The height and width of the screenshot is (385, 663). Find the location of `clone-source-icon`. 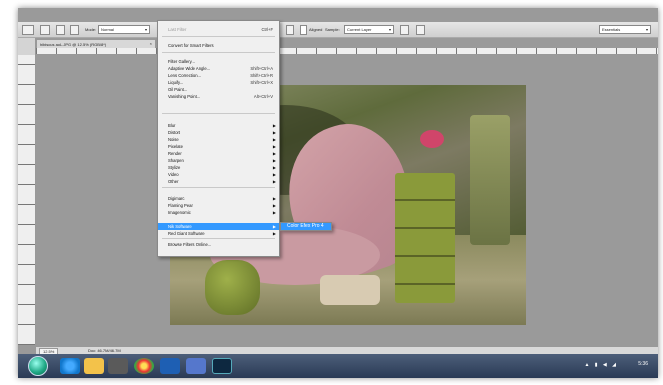

clone-source-icon is located at coordinates (74, 30).